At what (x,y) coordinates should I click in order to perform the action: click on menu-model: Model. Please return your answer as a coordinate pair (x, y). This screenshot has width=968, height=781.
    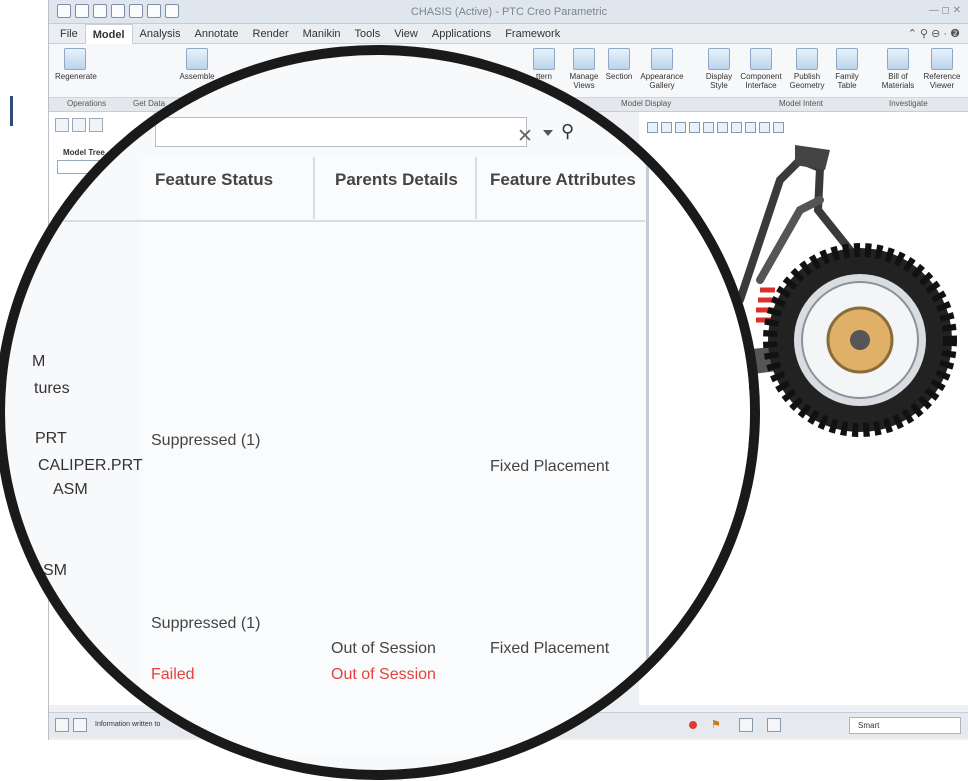
    Looking at the image, I should click on (108, 33).